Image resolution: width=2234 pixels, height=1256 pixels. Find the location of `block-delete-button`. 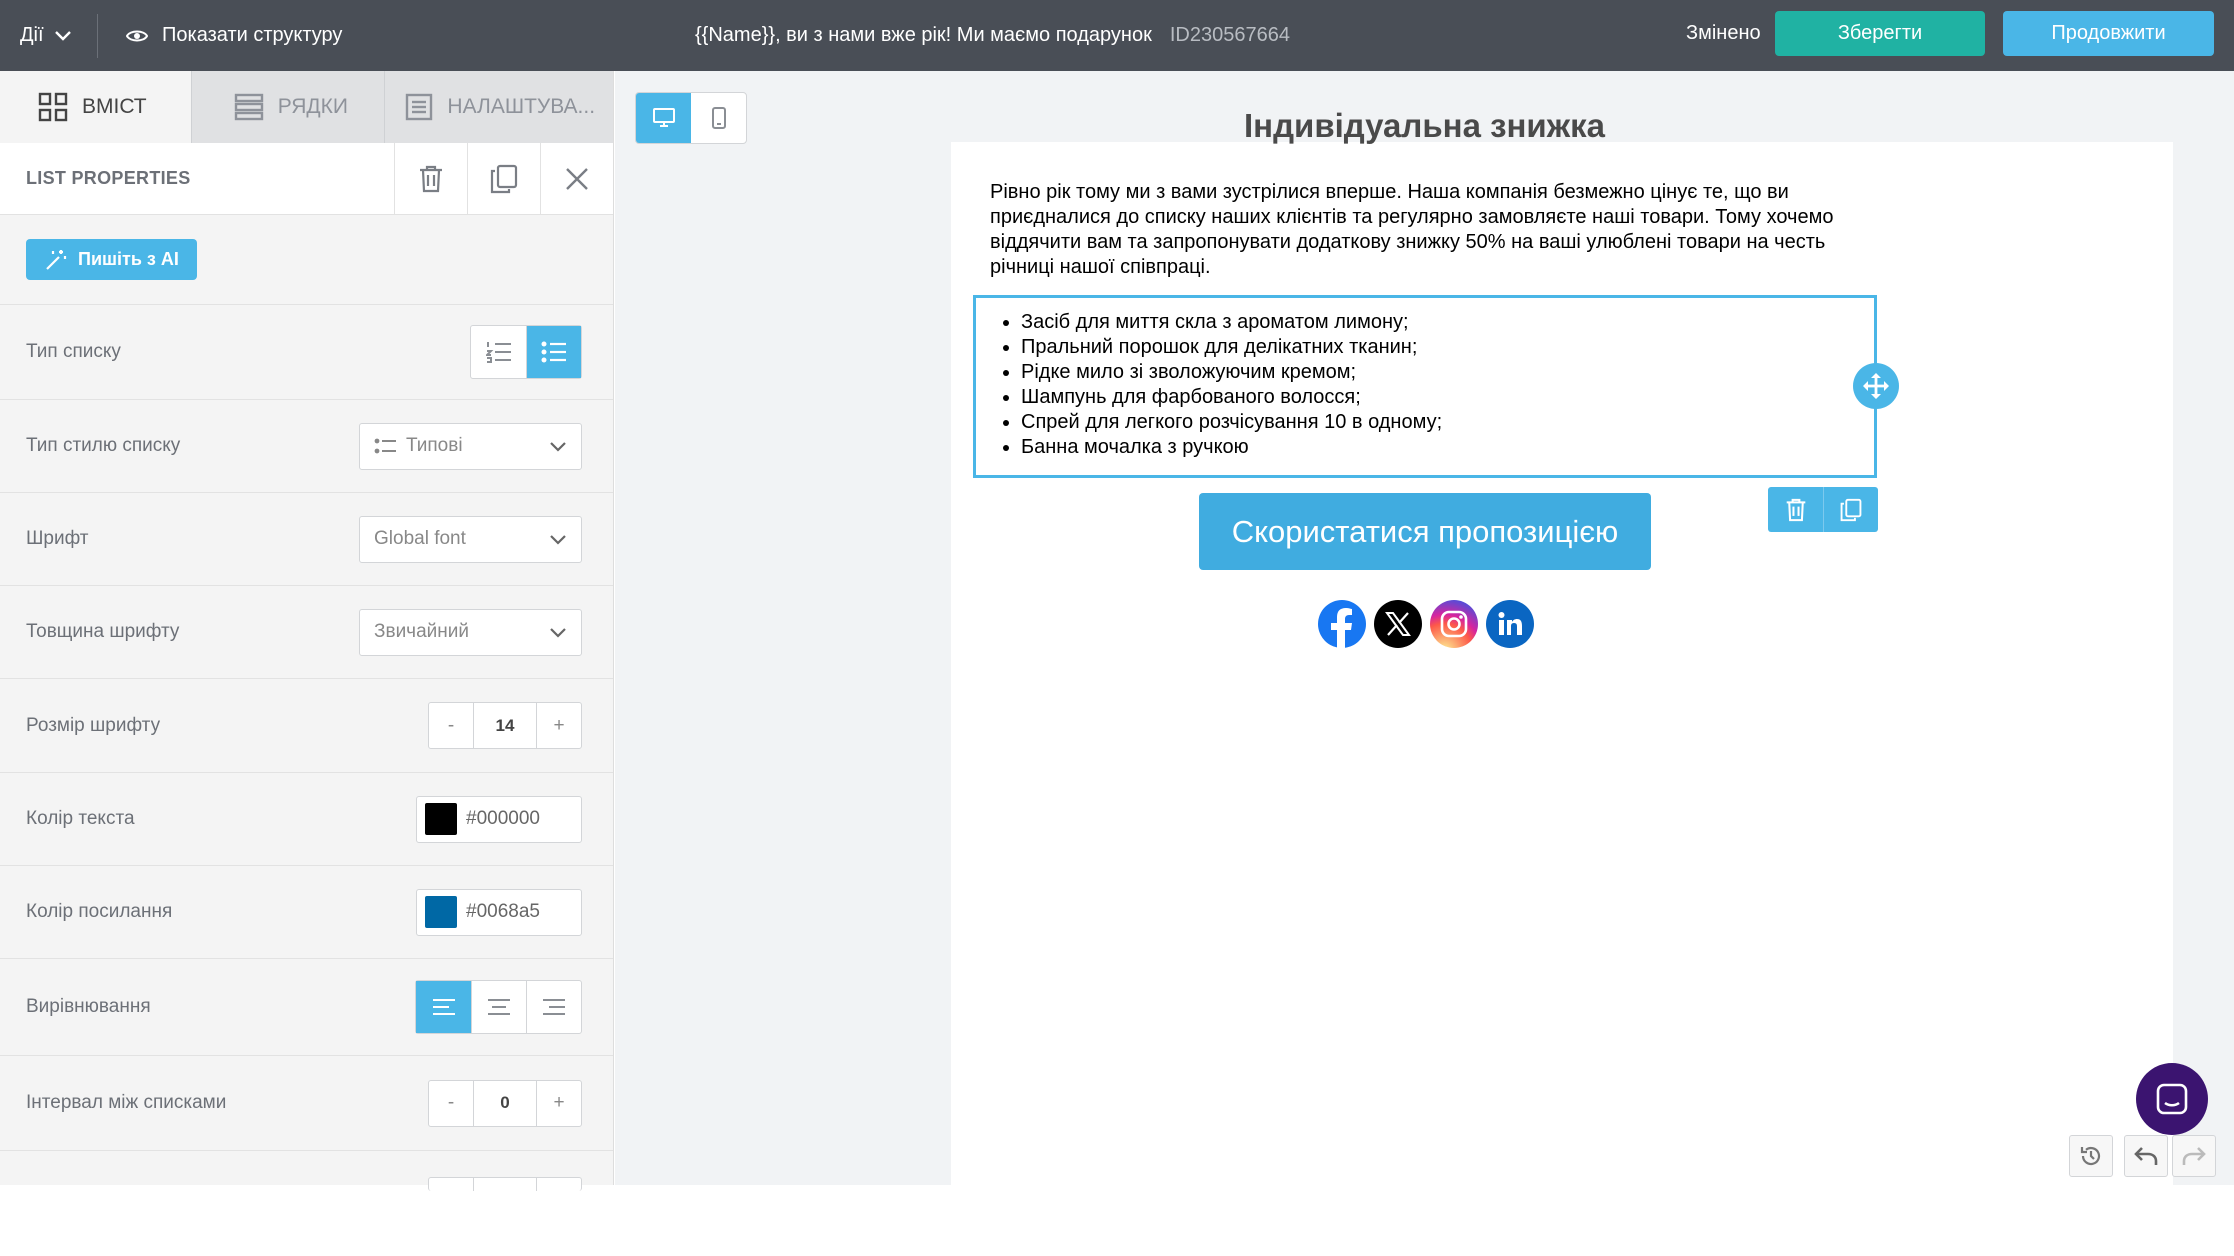

block-delete-button is located at coordinates (1795, 509).